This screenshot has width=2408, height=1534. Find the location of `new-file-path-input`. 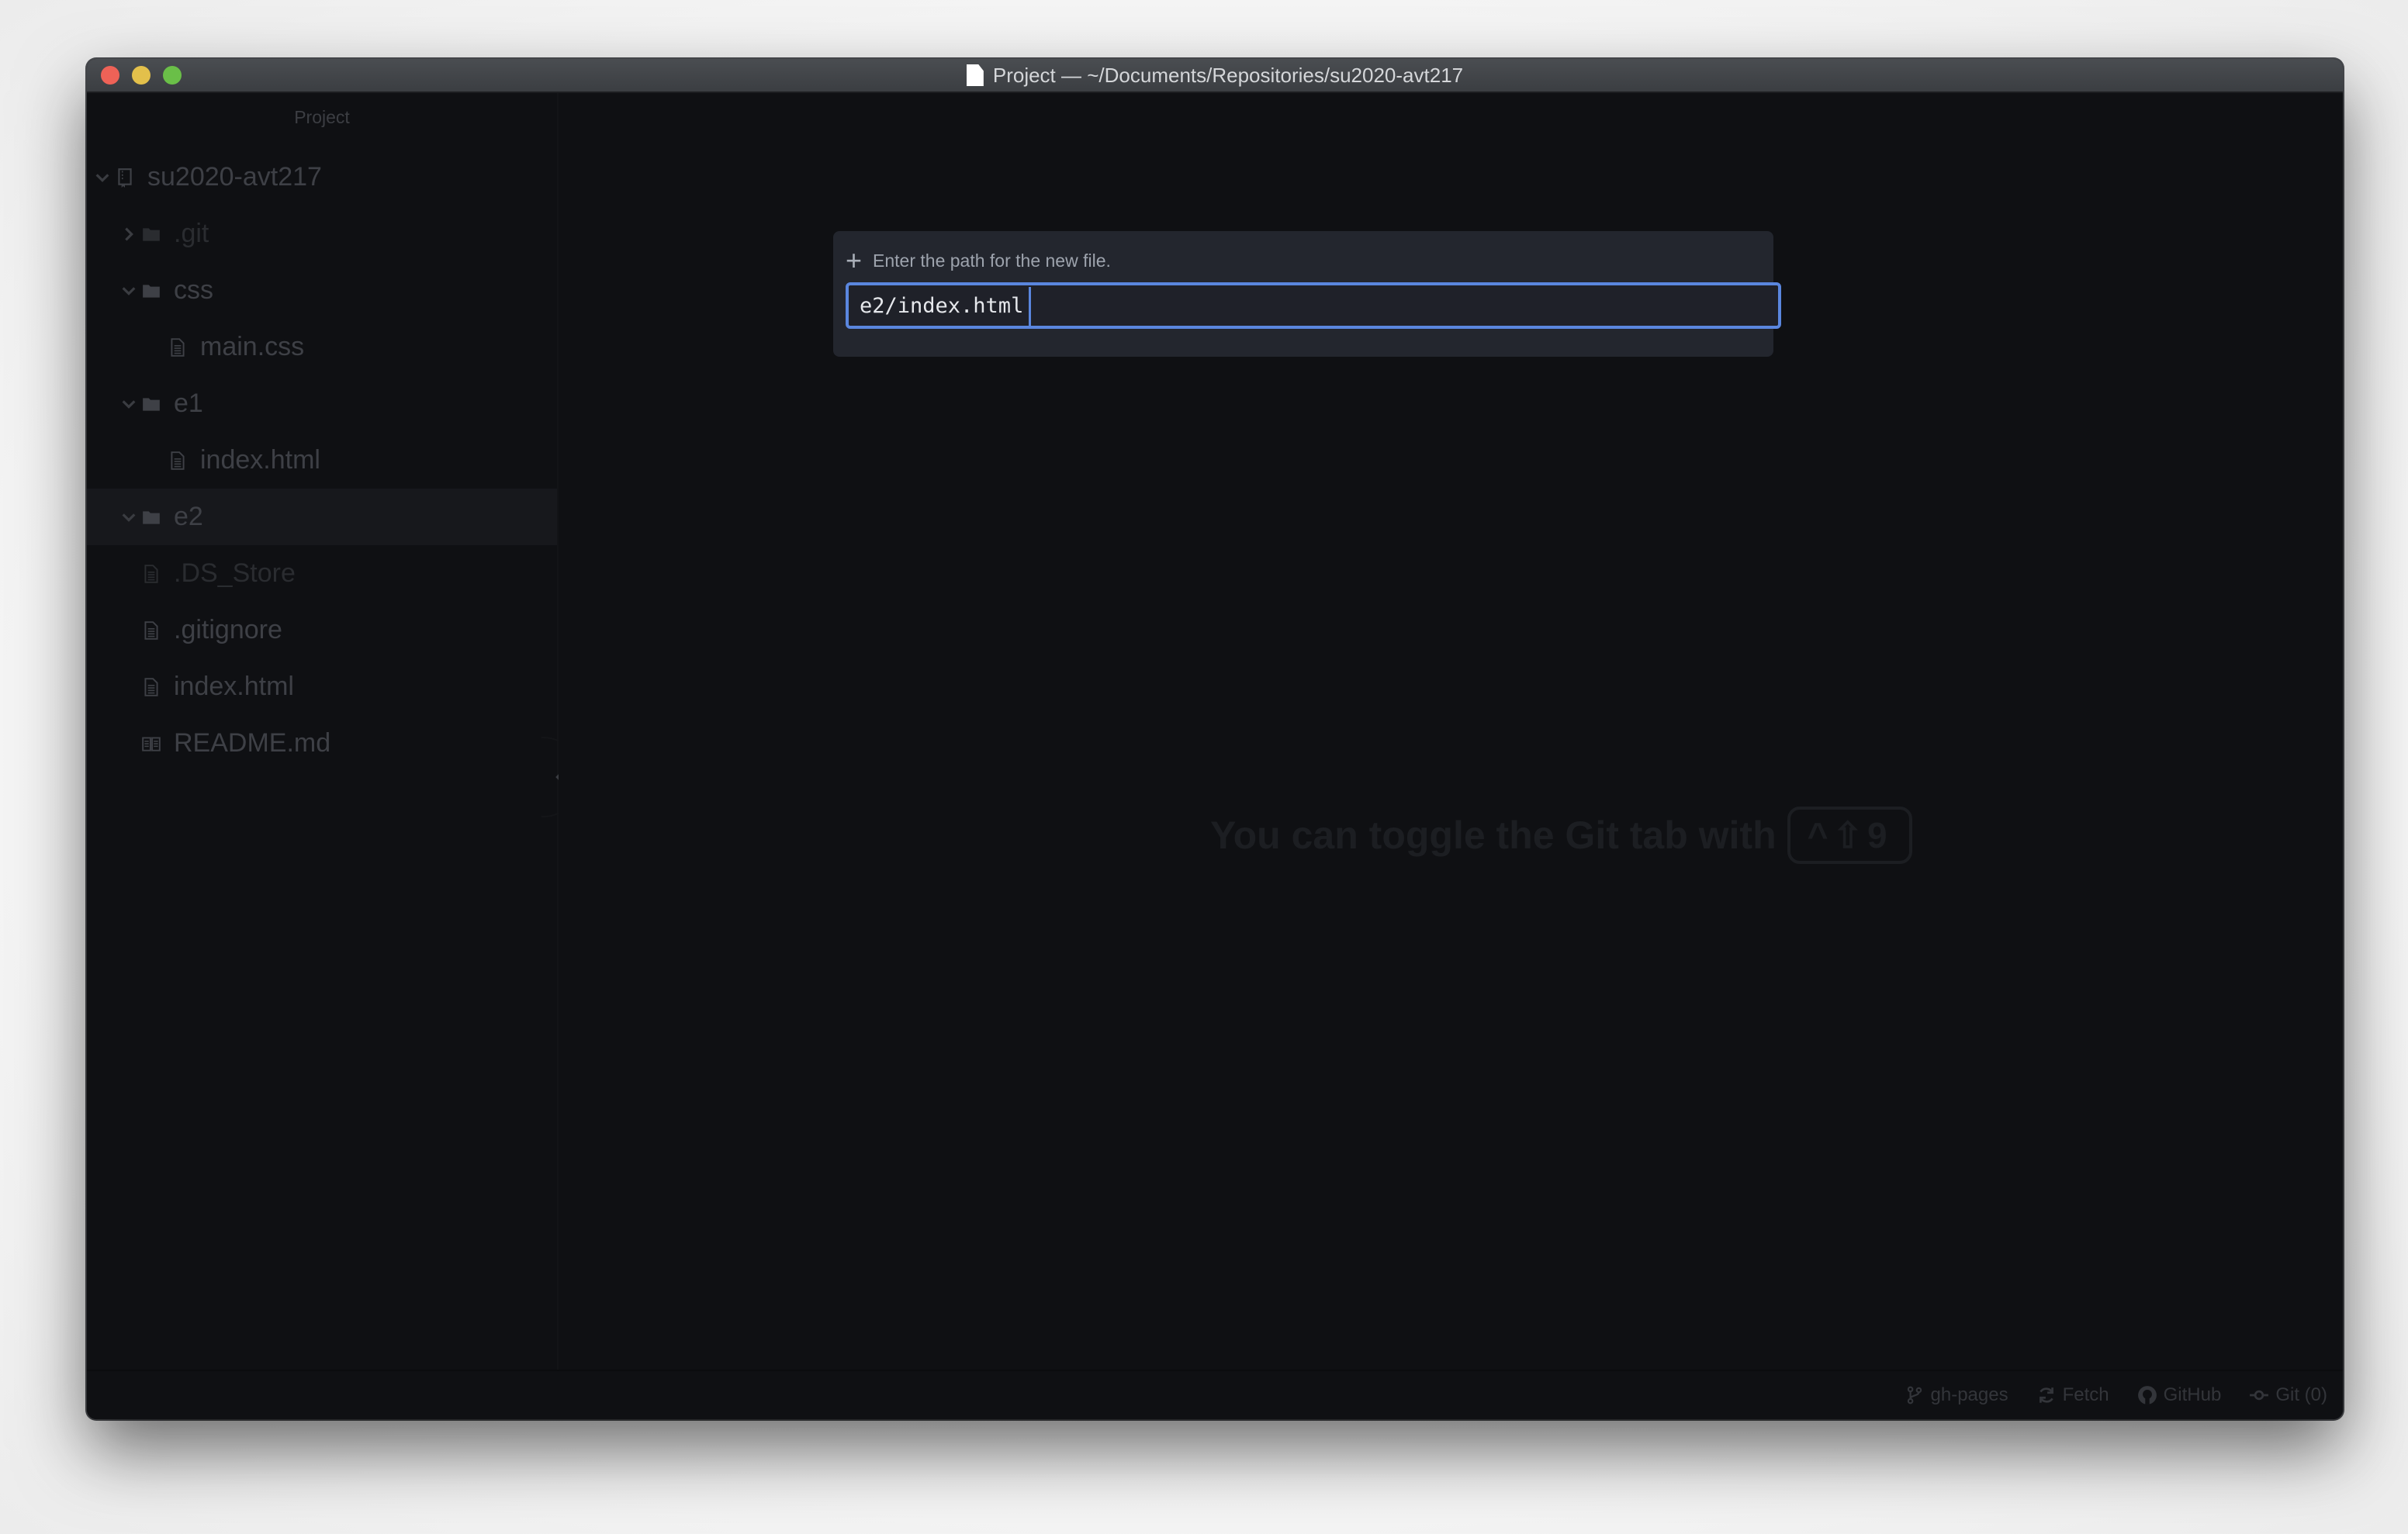

new-file-path-input is located at coordinates (1313, 305).